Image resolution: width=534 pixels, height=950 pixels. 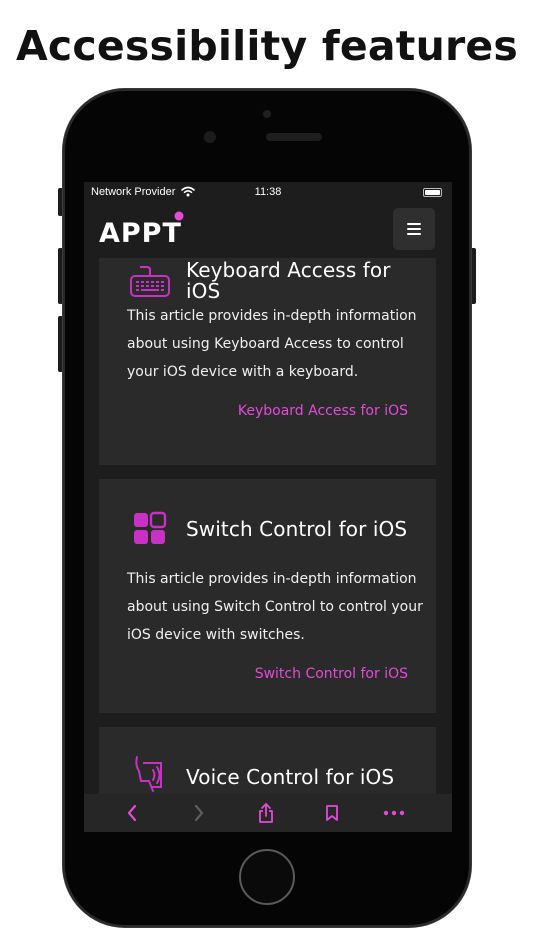 What do you see at coordinates (132, 813) in the screenshot?
I see `back-chevron-icon` at bounding box center [132, 813].